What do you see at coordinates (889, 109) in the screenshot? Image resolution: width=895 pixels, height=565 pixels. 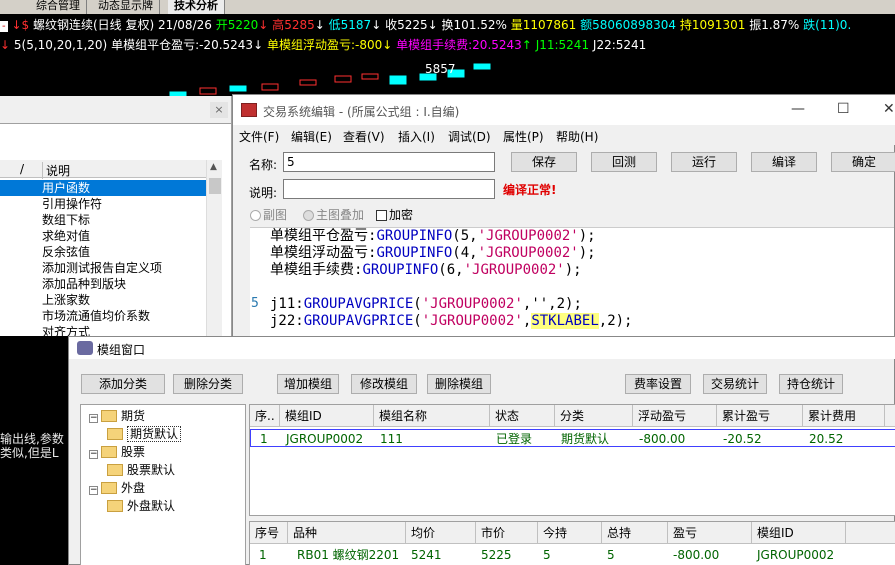 I see `close-icon: ✕` at bounding box center [889, 109].